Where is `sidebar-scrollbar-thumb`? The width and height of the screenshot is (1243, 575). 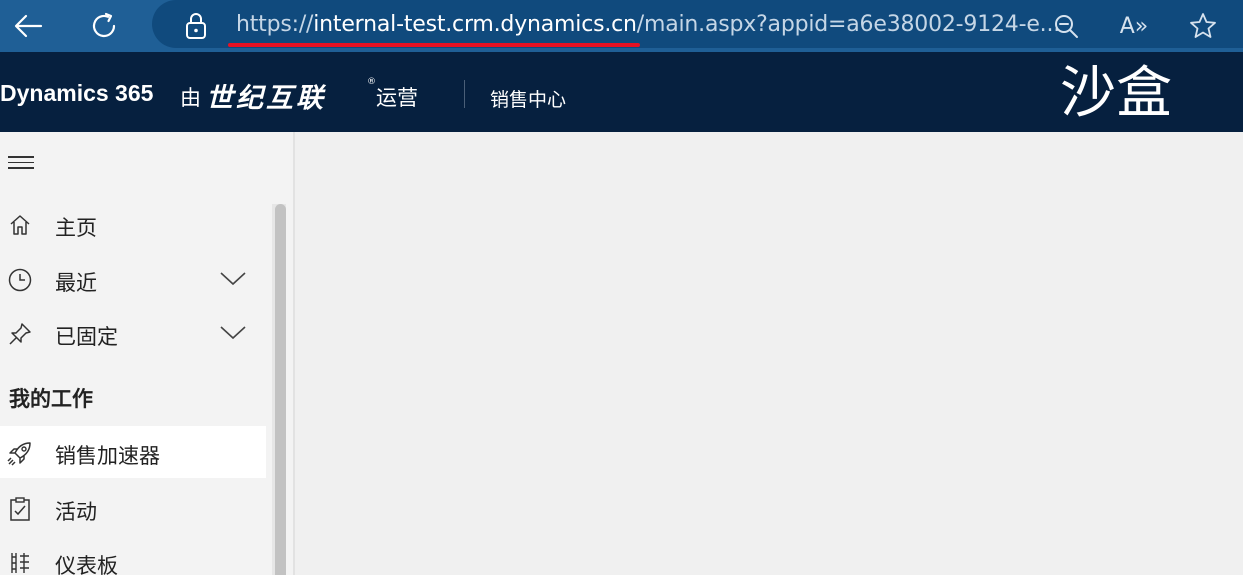 sidebar-scrollbar-thumb is located at coordinates (280, 389).